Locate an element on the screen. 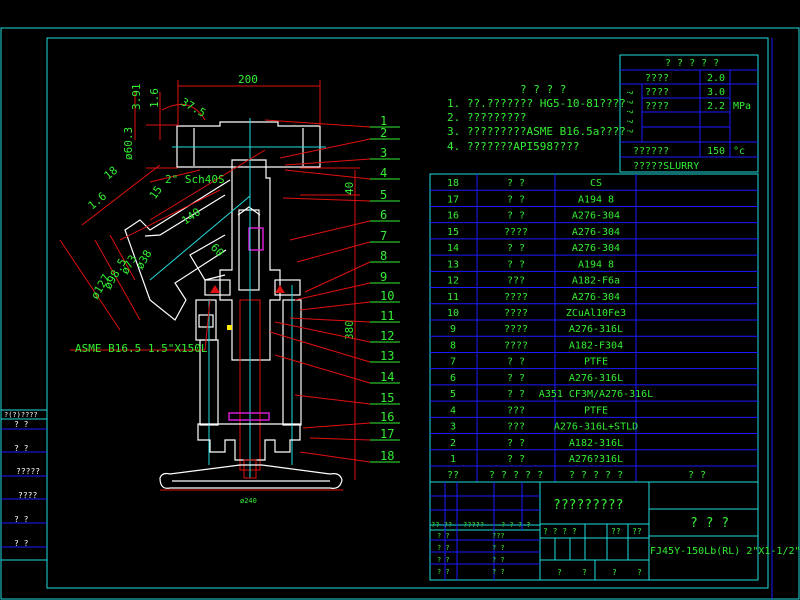 This screenshot has width=800, height=600. part-material: A276-316L+STLD is located at coordinates (596, 427).